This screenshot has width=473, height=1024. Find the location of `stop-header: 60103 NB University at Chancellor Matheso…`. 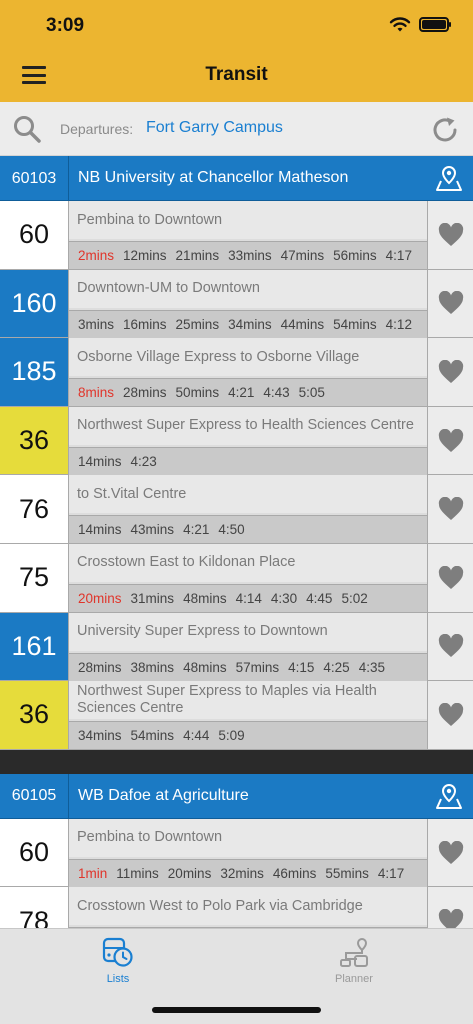

stop-header: 60103 NB University at Chancellor Matheso… is located at coordinates (236, 178).